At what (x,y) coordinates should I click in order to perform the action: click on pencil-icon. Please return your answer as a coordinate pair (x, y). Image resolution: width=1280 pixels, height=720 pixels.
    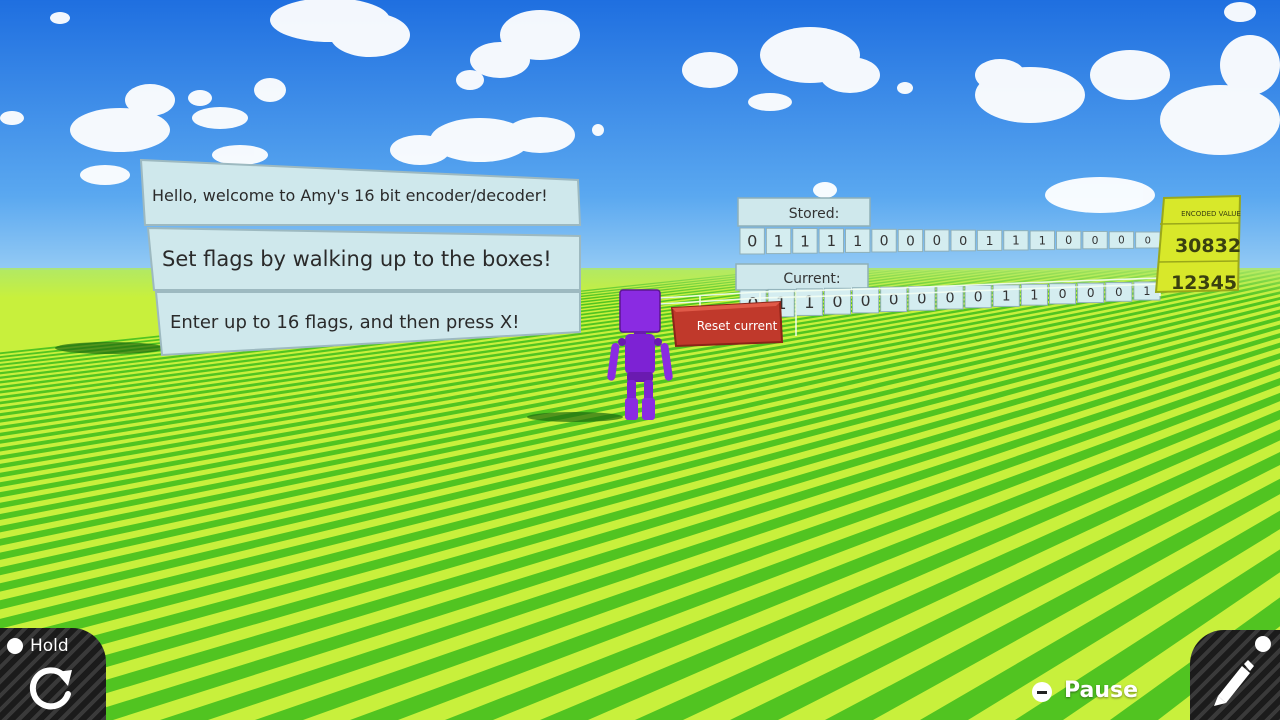
    Looking at the image, I should click on (1234, 683).